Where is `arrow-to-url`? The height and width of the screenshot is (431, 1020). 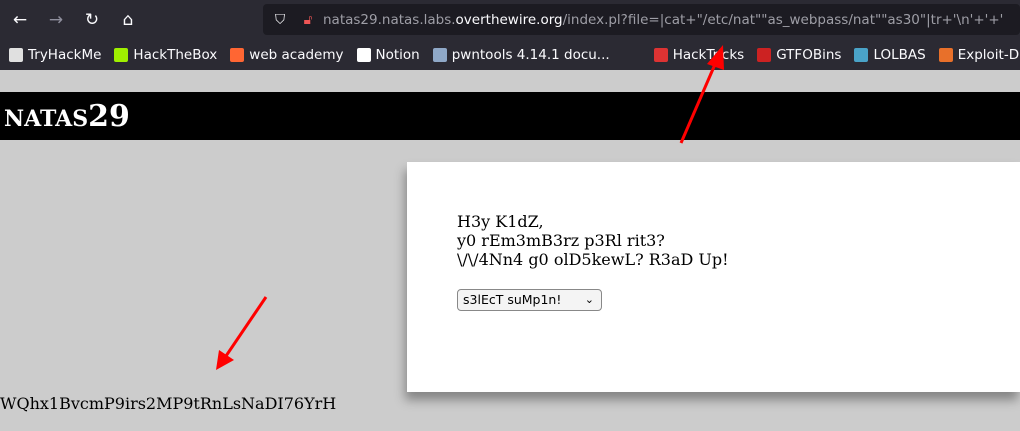 arrow-to-url is located at coordinates (698, 102).